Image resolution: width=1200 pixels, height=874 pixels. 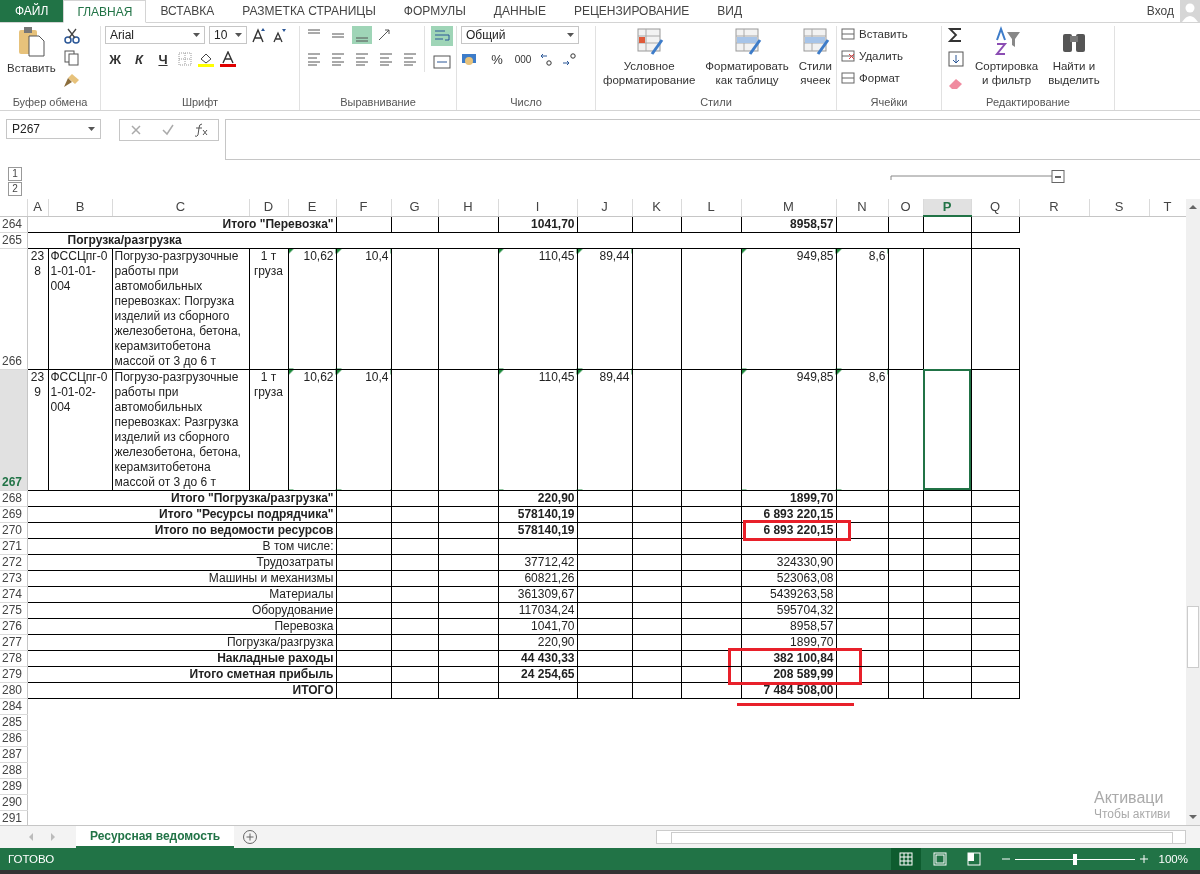 I want to click on cells-button: Удалить, so click(x=872, y=56).